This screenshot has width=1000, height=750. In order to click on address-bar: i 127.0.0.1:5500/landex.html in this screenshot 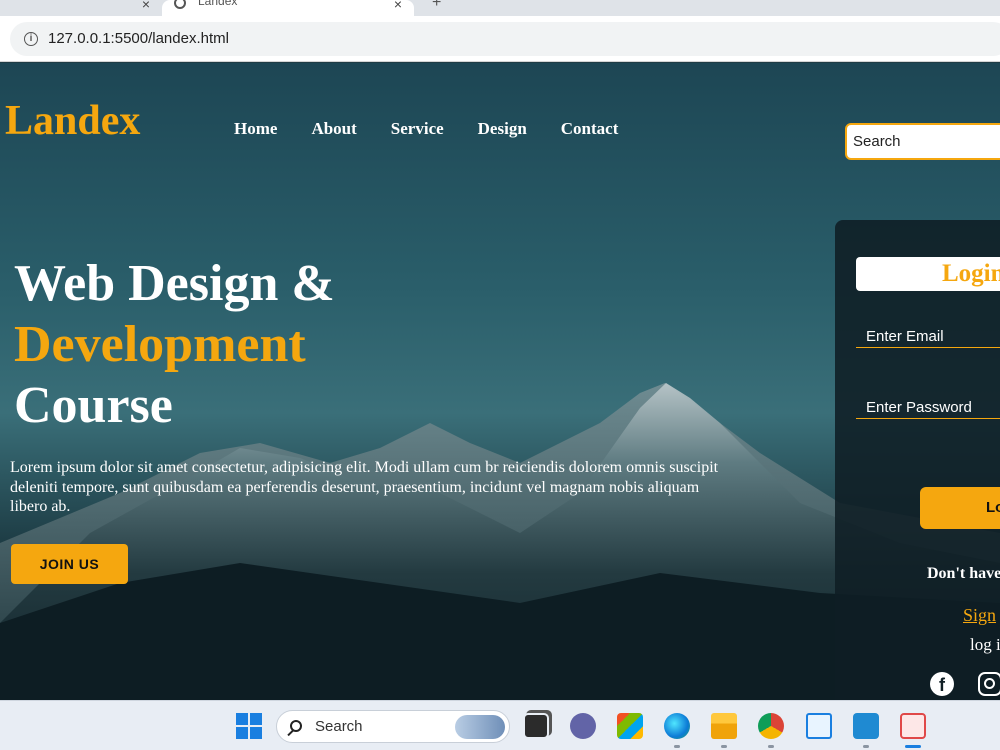, I will do `click(500, 39)`.